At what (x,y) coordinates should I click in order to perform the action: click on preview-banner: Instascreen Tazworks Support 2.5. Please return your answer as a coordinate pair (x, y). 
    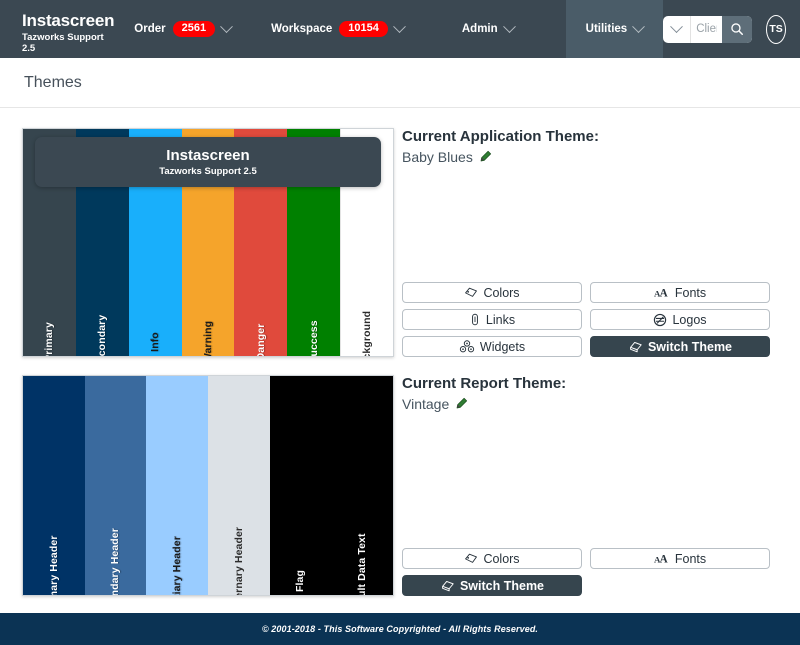
    Looking at the image, I should click on (208, 162).